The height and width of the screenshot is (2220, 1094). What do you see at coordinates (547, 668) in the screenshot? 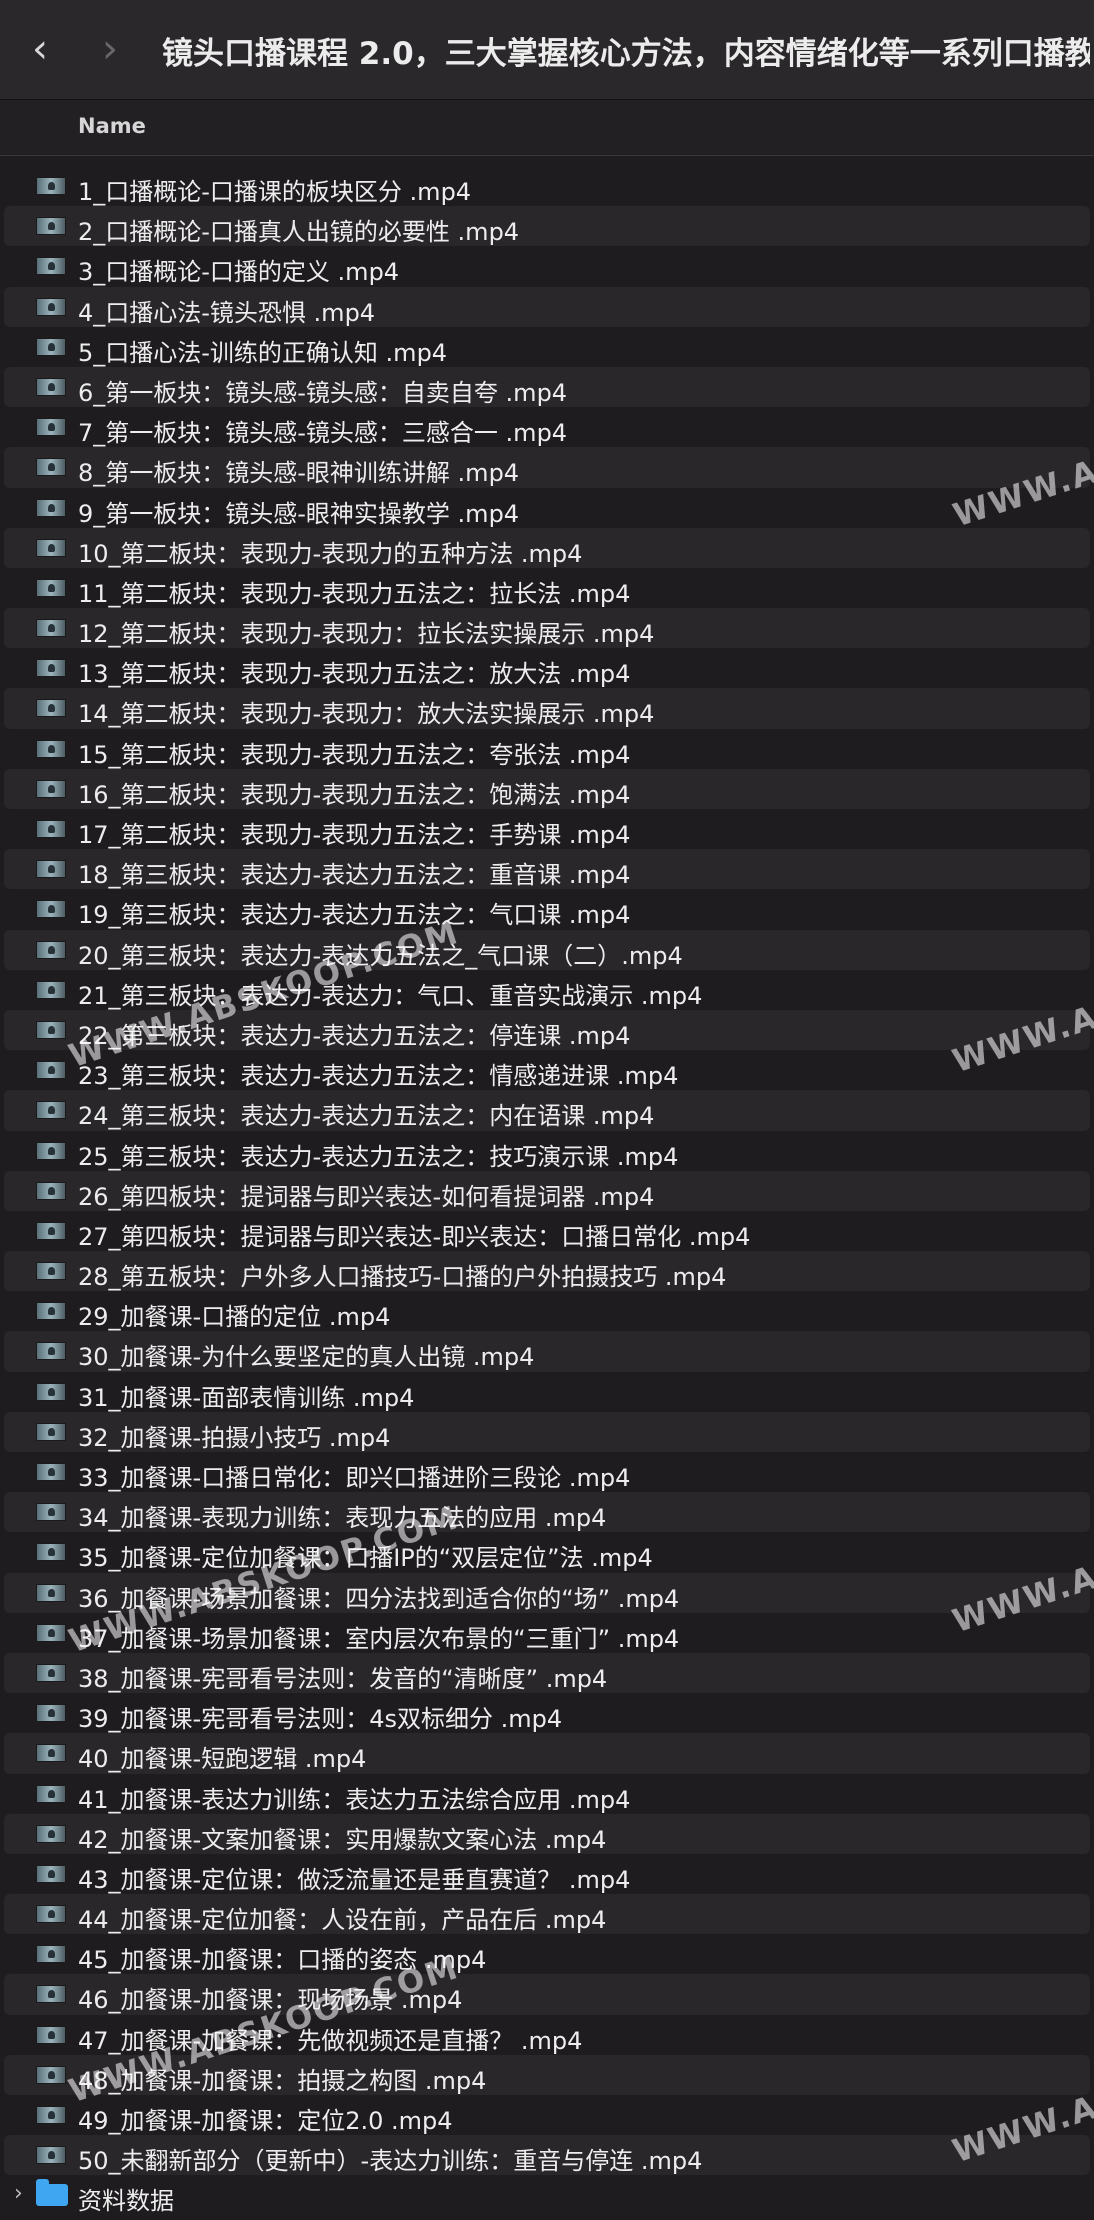
I see `list-item: 13_第二板块：表现力-表现力五法之：放大法 .mp4` at bounding box center [547, 668].